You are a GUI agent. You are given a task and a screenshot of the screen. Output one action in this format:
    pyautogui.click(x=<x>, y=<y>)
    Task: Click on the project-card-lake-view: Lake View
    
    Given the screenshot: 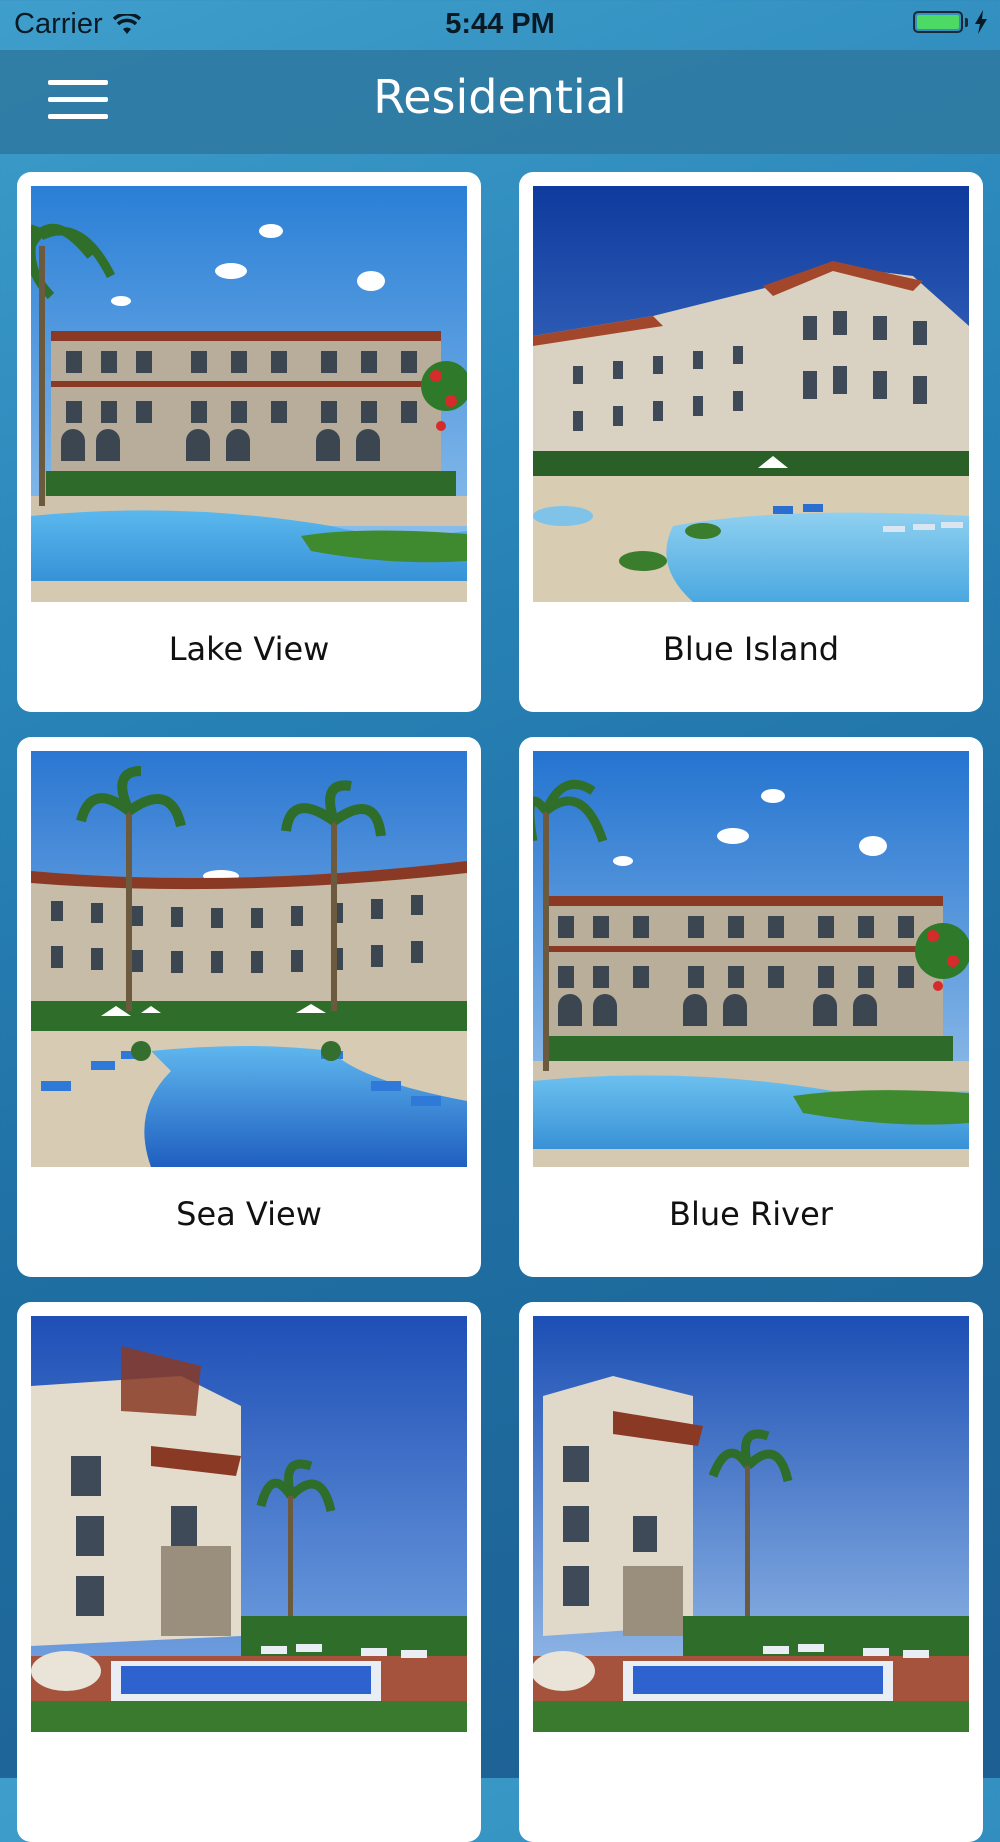 What is the action you would take?
    pyautogui.click(x=249, y=442)
    